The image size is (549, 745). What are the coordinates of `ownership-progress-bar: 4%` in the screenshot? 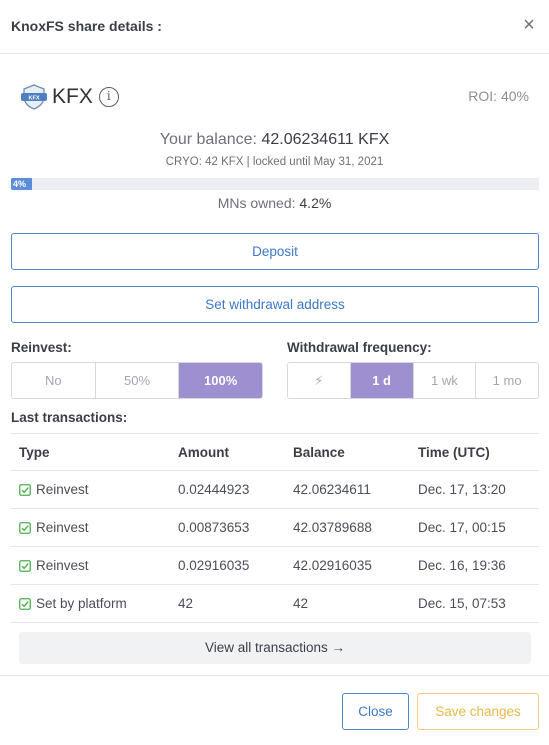 It's located at (275, 184).